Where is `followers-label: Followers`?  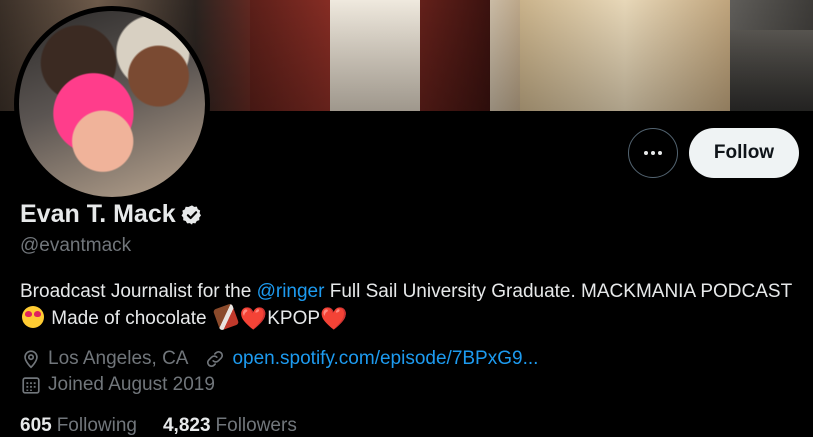
followers-label: Followers is located at coordinates (256, 425).